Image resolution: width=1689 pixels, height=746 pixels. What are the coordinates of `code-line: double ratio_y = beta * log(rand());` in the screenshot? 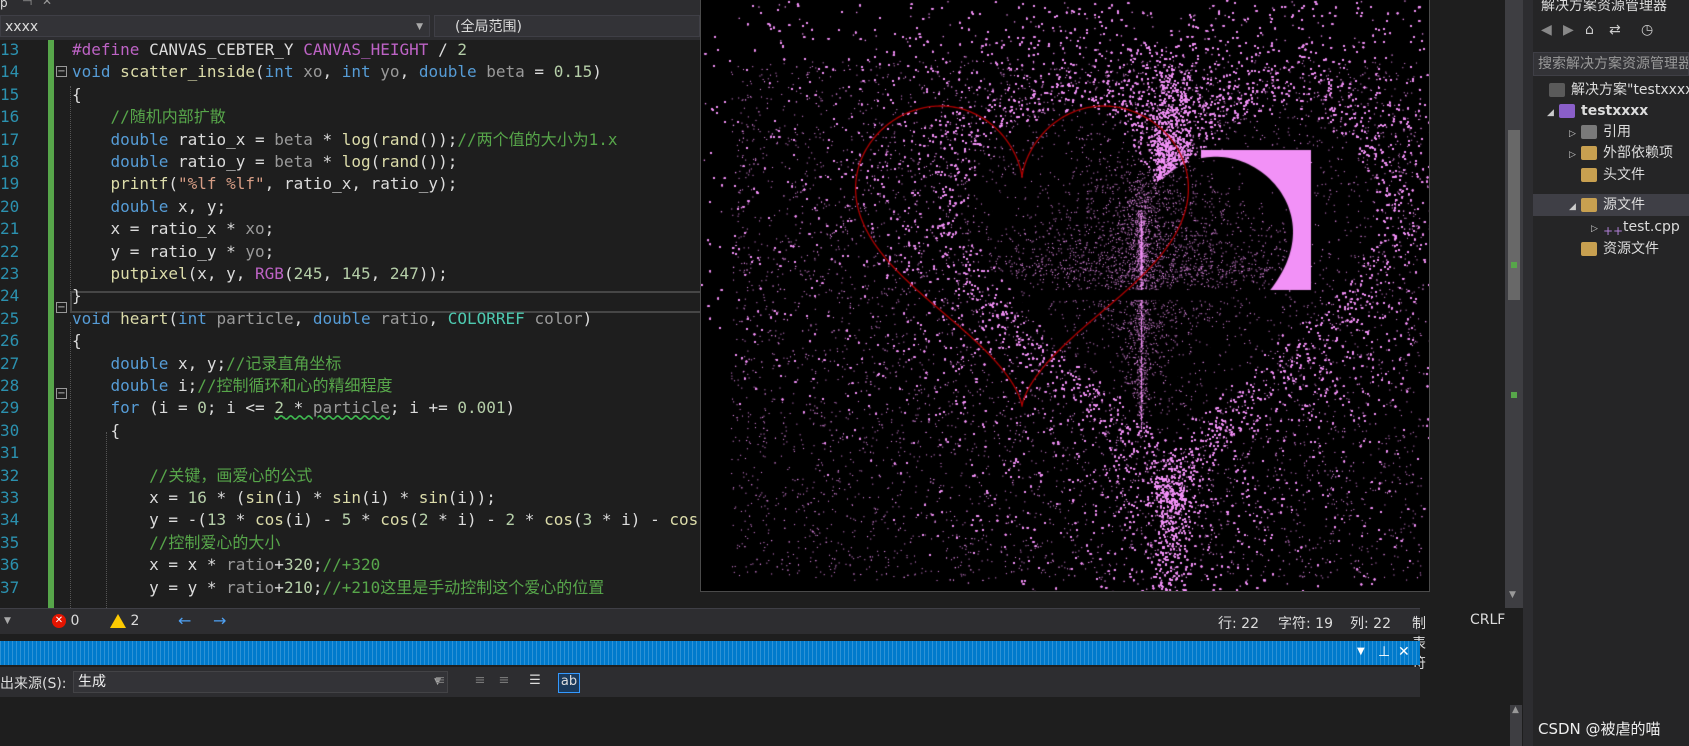 It's located at (265, 161).